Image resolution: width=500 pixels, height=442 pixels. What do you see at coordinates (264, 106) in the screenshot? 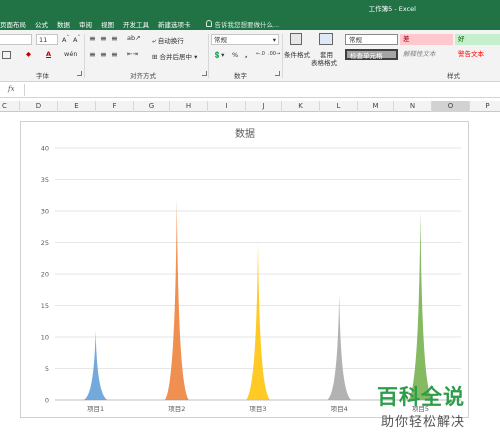
I see `column-header: J` at bounding box center [264, 106].